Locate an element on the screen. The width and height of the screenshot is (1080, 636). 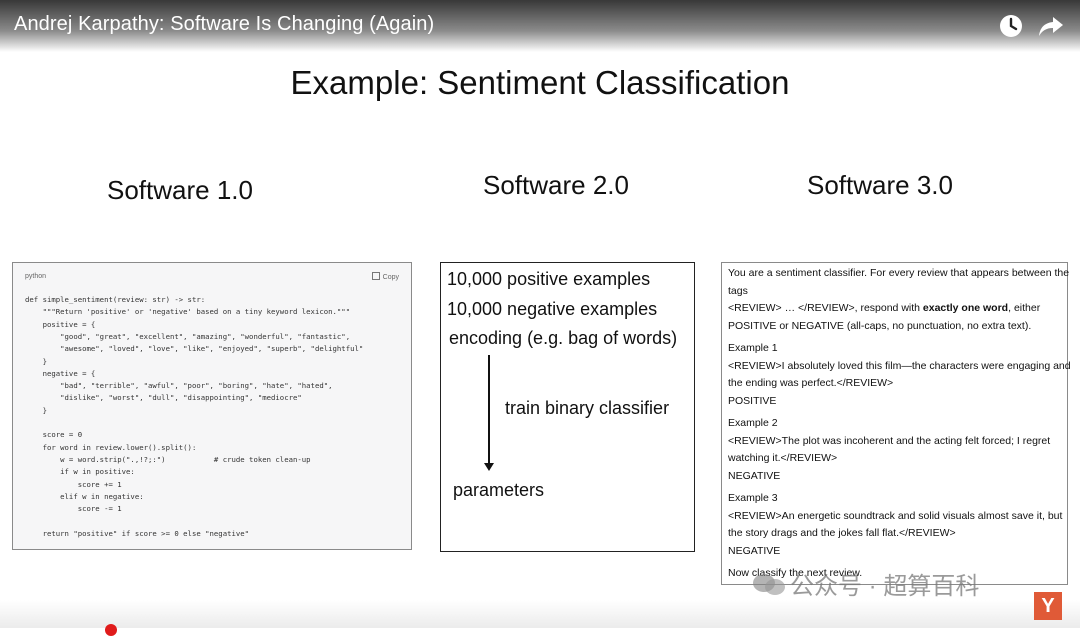
encoding-text: encoding (e.g. bag of words) is located at coordinates (563, 338).